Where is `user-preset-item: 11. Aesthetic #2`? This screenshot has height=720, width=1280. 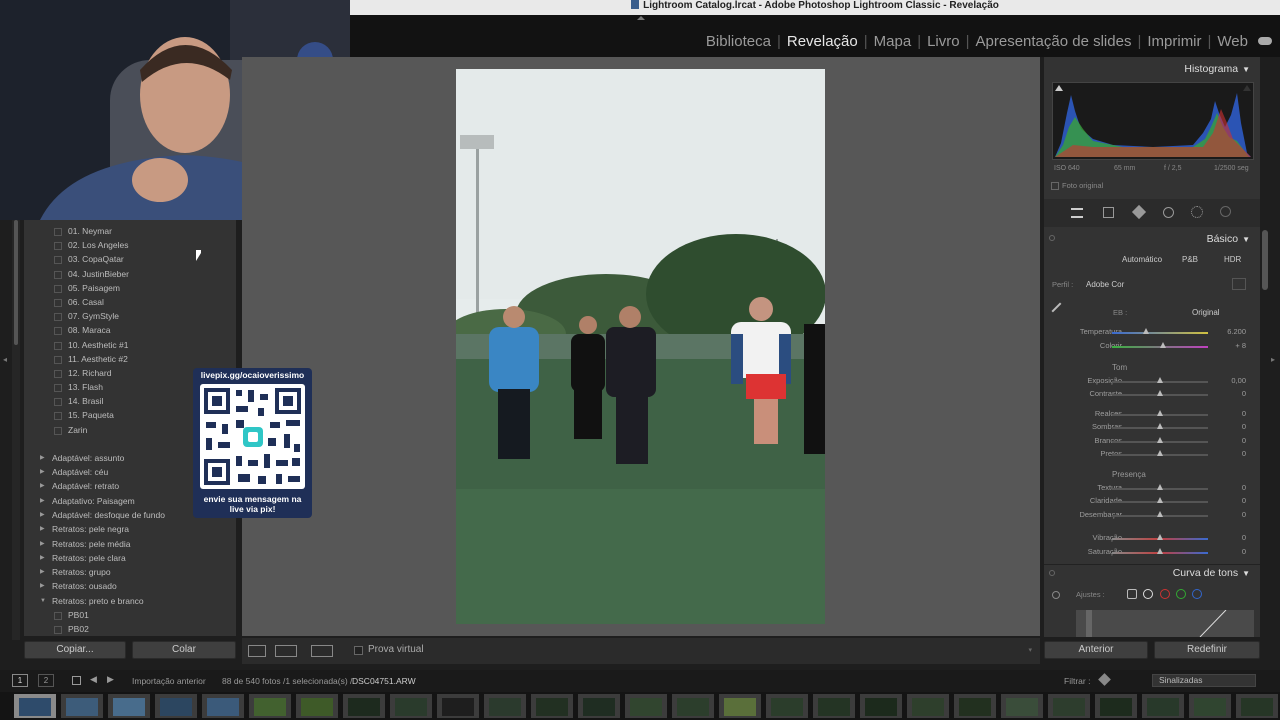 user-preset-item: 11. Aesthetic #2 is located at coordinates (130, 359).